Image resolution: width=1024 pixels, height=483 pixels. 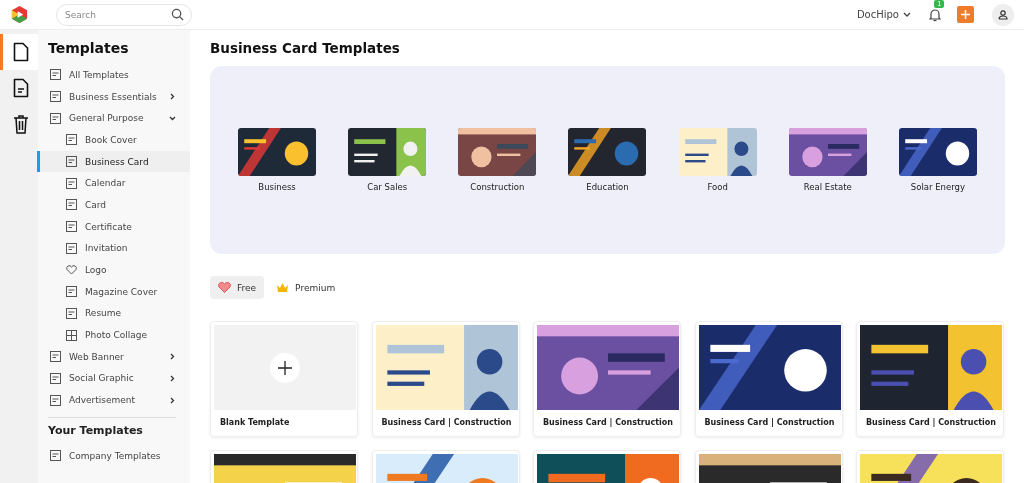 What do you see at coordinates (306, 287) in the screenshot?
I see `filter-tab: Premium` at bounding box center [306, 287].